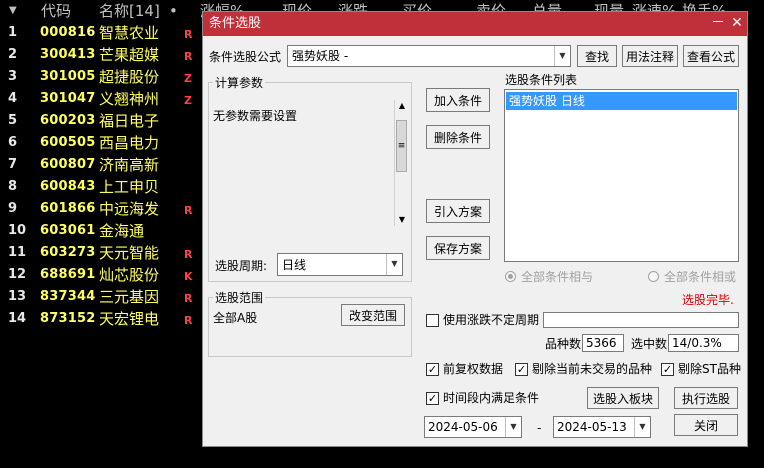  I want to click on dialog-titlebar: 条件选股 － ✕, so click(475, 24).